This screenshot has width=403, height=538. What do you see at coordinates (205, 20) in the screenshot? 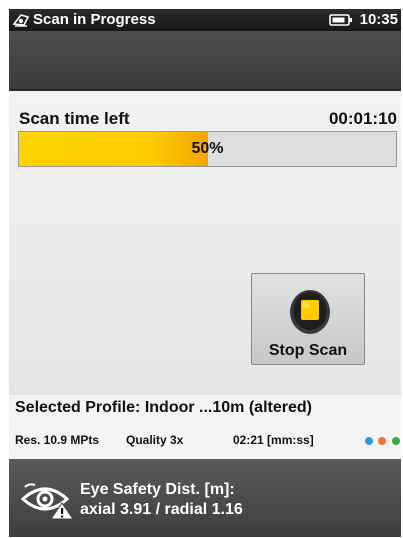
I see `status-bar: Scan in Progress 10:35` at bounding box center [205, 20].